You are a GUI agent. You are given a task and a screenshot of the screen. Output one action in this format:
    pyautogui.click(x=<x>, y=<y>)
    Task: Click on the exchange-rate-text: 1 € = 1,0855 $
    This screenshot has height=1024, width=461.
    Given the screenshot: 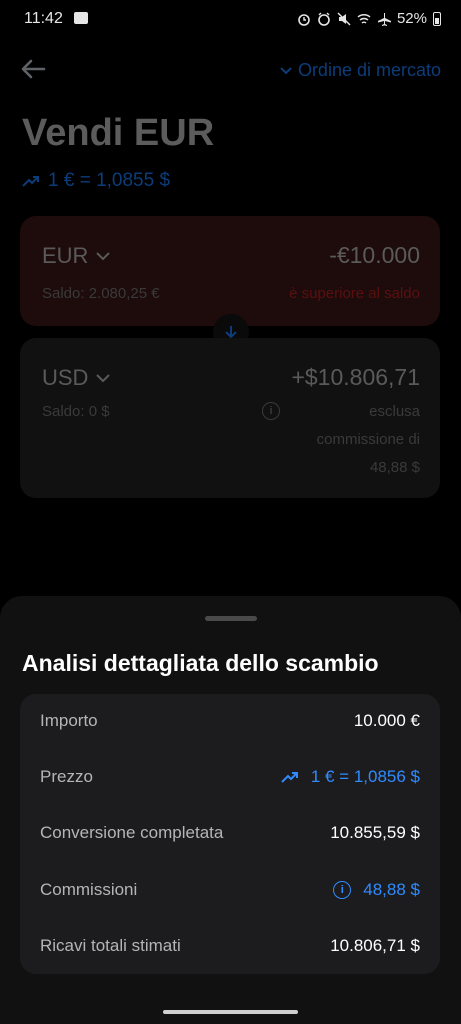 What is the action you would take?
    pyautogui.click(x=109, y=180)
    